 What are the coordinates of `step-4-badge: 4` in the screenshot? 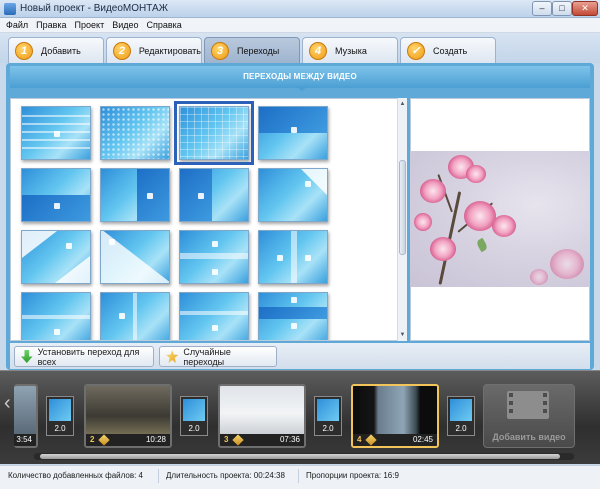 It's located at (318, 50).